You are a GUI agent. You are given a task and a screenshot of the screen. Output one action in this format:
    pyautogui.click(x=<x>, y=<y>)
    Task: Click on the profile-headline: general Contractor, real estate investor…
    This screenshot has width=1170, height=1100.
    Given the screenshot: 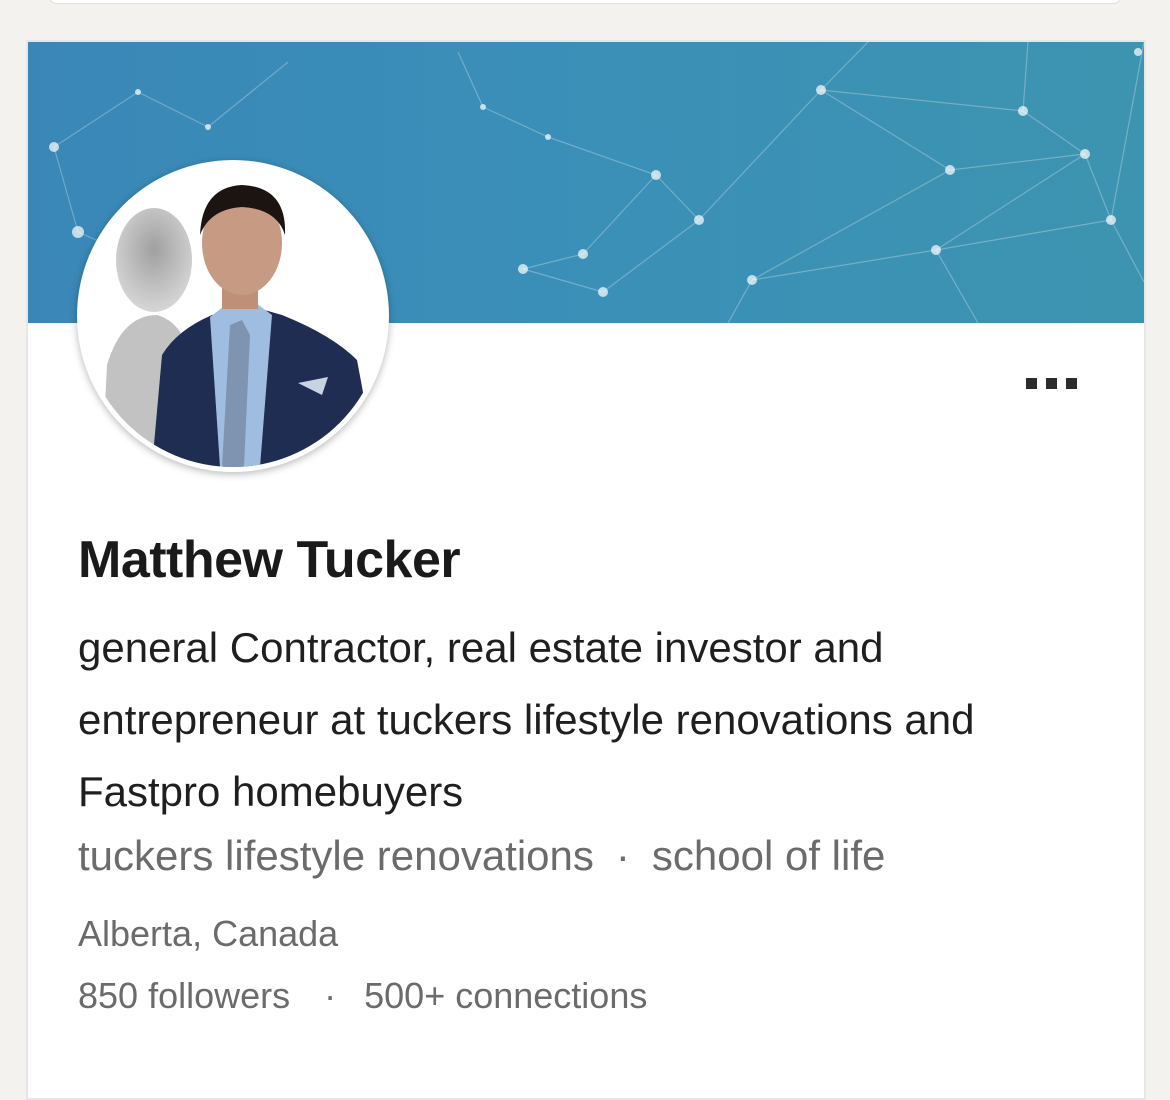 What is the action you would take?
    pyautogui.click(x=526, y=719)
    